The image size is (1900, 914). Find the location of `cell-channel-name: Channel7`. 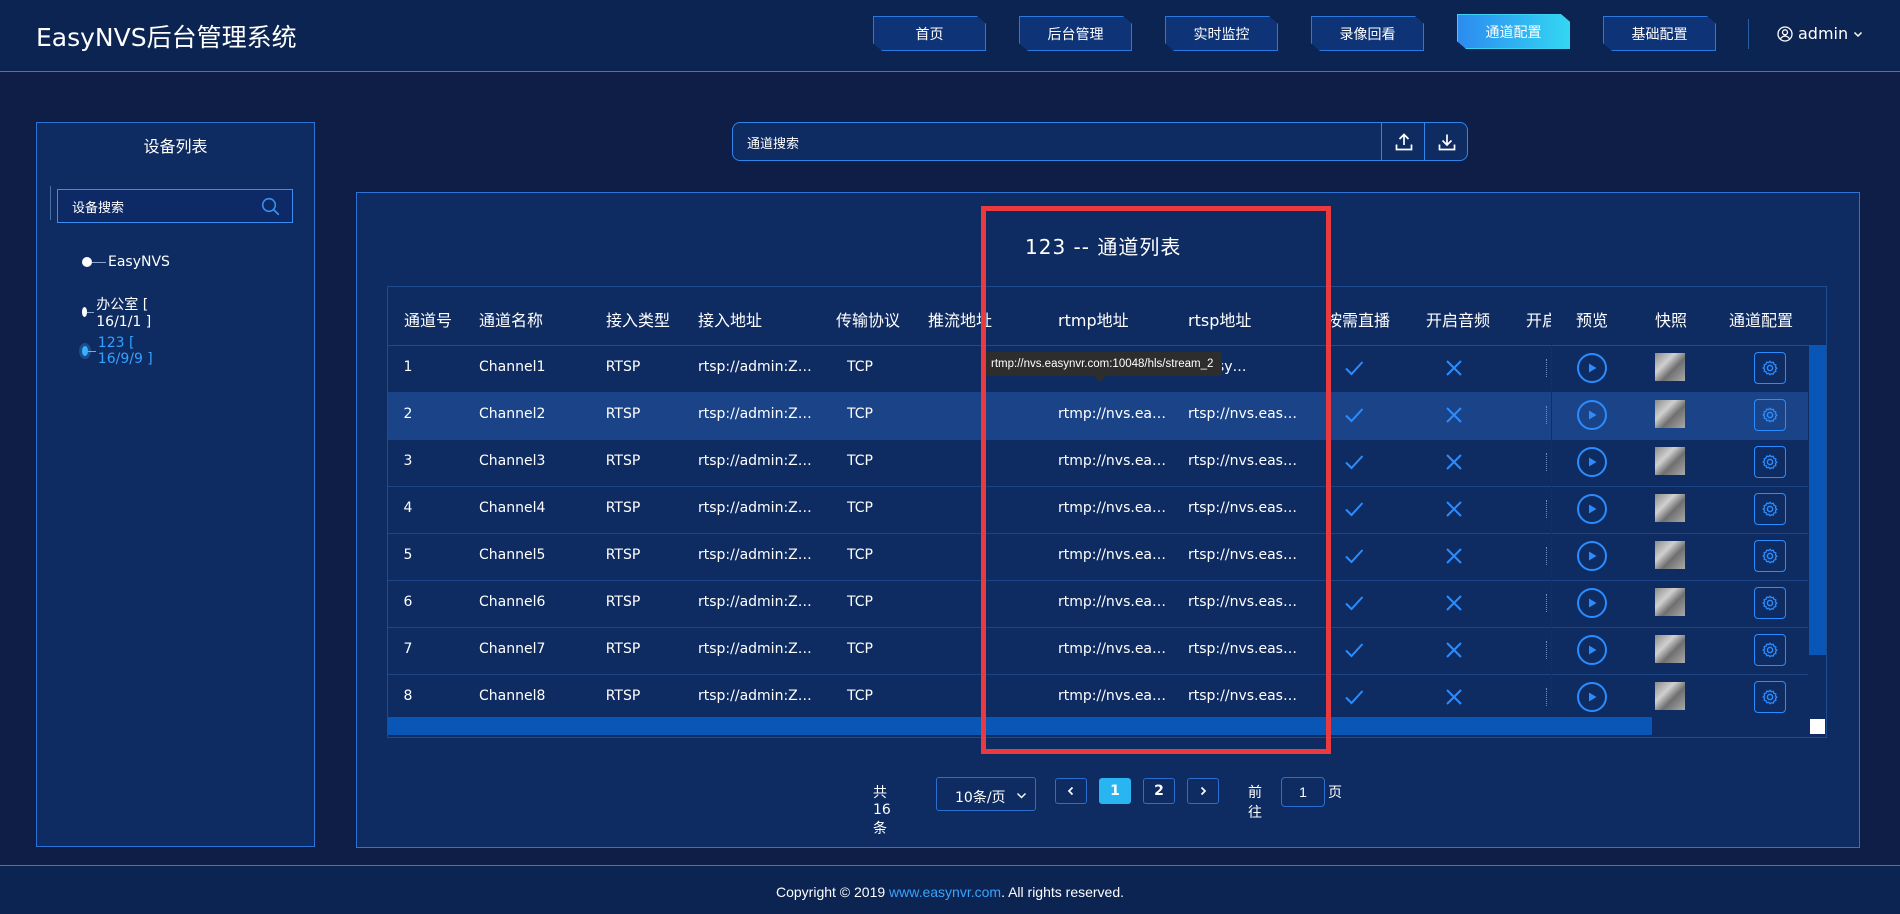

cell-channel-name: Channel7 is located at coordinates (512, 649).